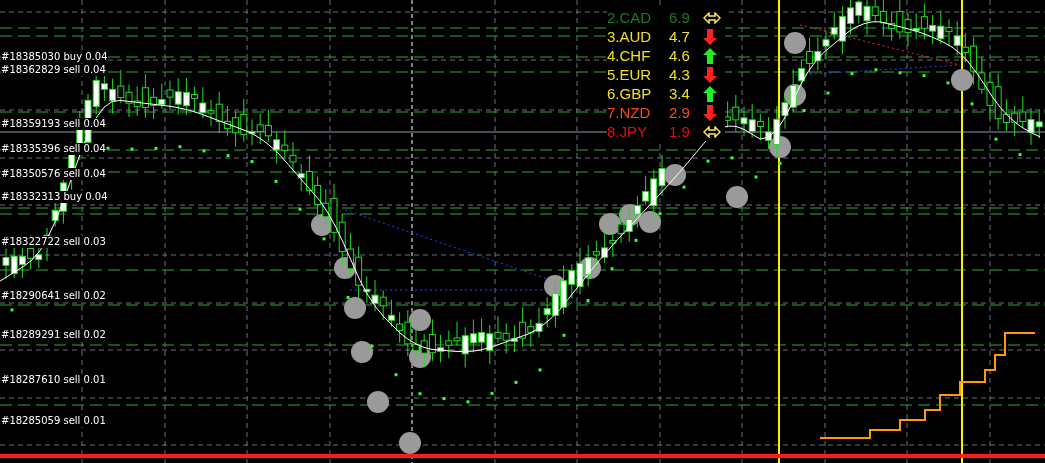  Describe the element at coordinates (680, 36) in the screenshot. I see `strength-value: 4.7` at that location.